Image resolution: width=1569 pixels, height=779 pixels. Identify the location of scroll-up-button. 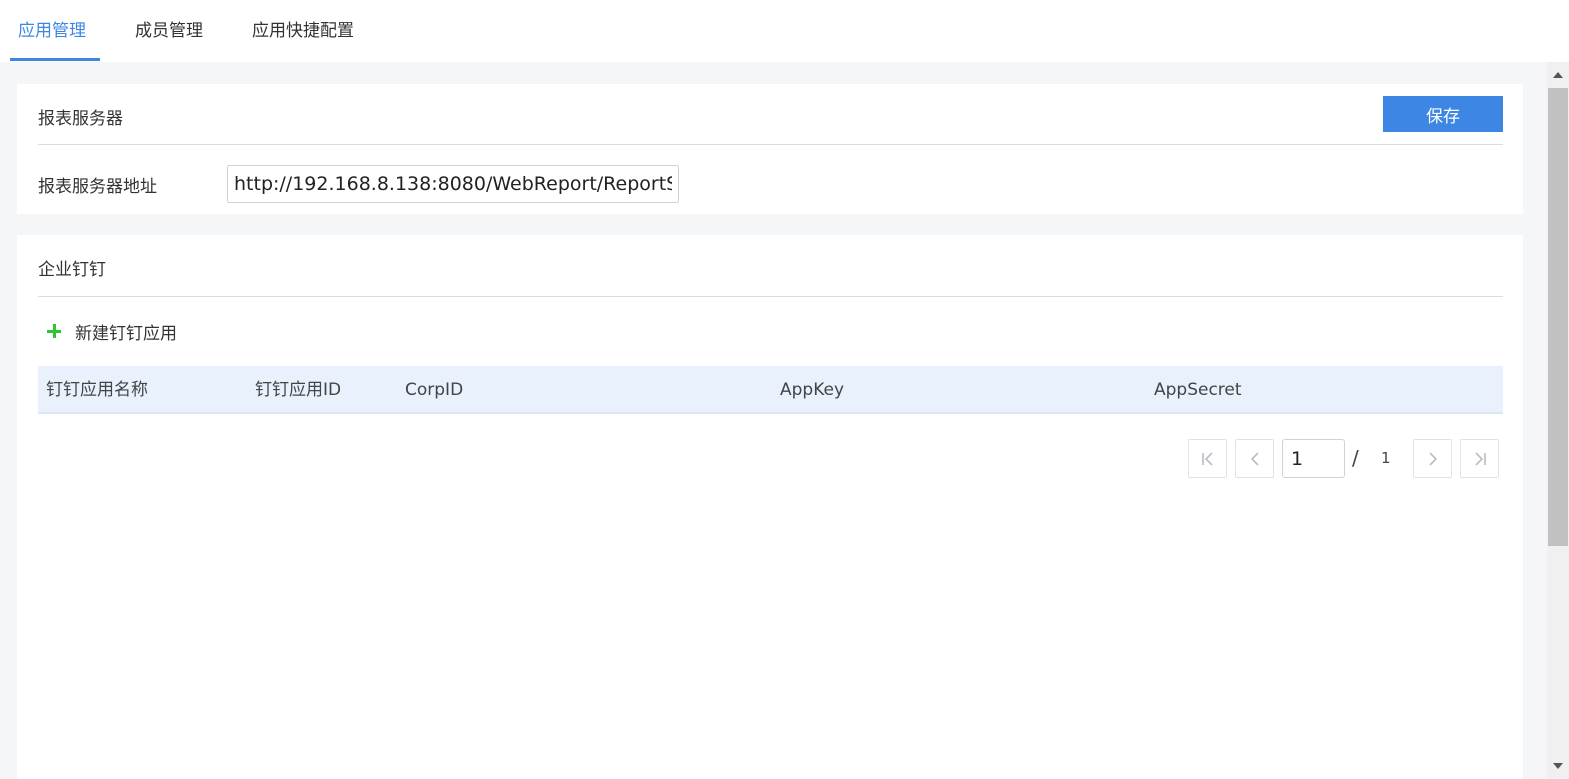
(1558, 75).